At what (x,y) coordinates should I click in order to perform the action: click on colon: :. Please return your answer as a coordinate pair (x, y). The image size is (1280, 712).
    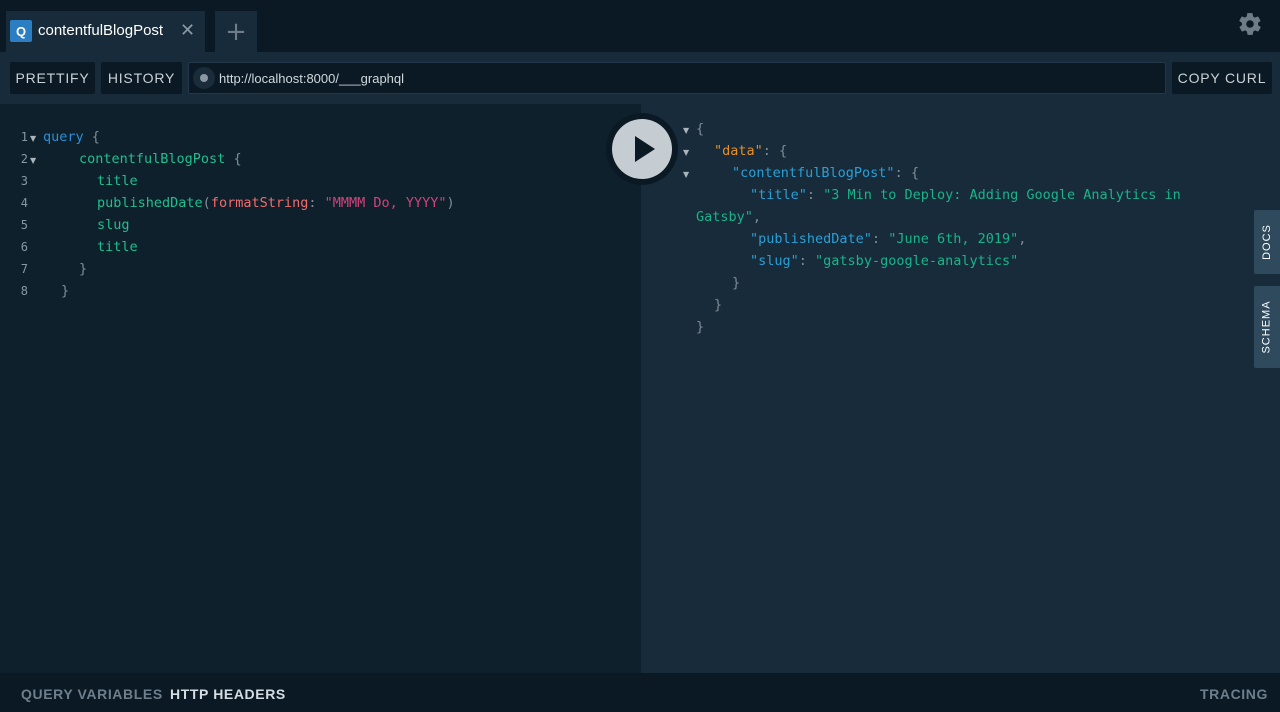
    Looking at the image, I should click on (316, 203).